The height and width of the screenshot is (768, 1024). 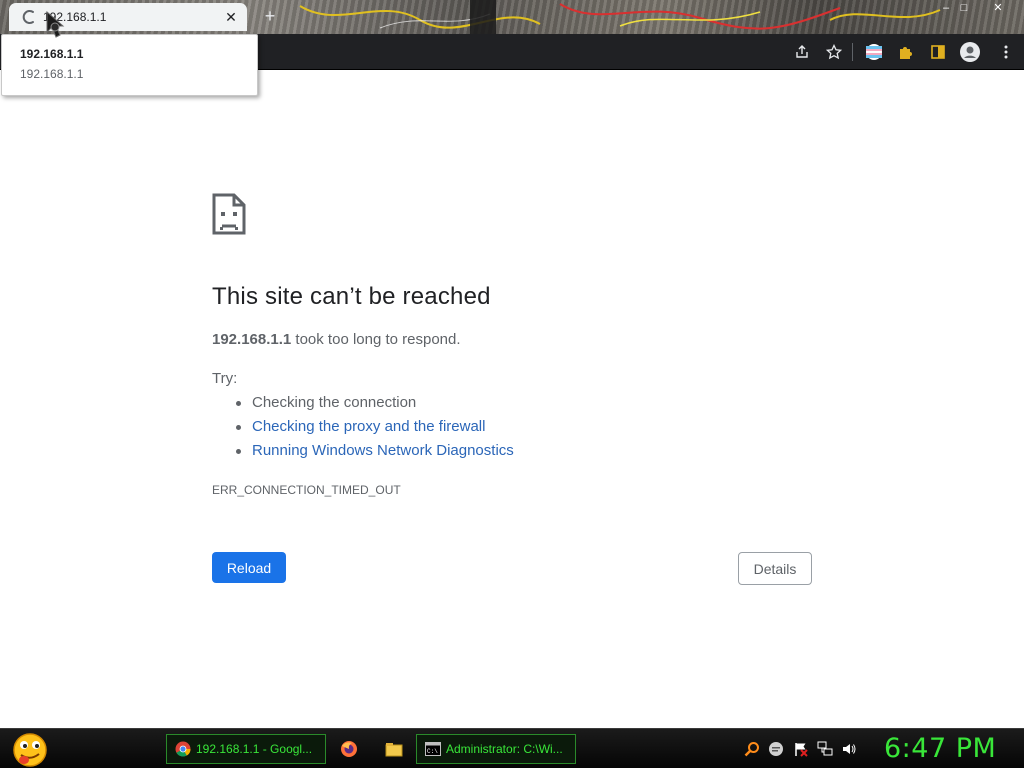 What do you see at coordinates (432, 751) in the screenshot?
I see `svg-text: C:\` at bounding box center [432, 751].